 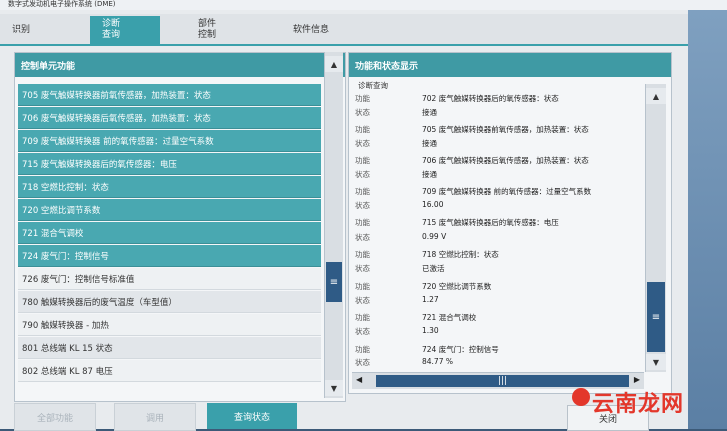 I want to click on func-value: 706 废气触媒转换器后氧传感器，加热装置：状态, so click(x=505, y=160).